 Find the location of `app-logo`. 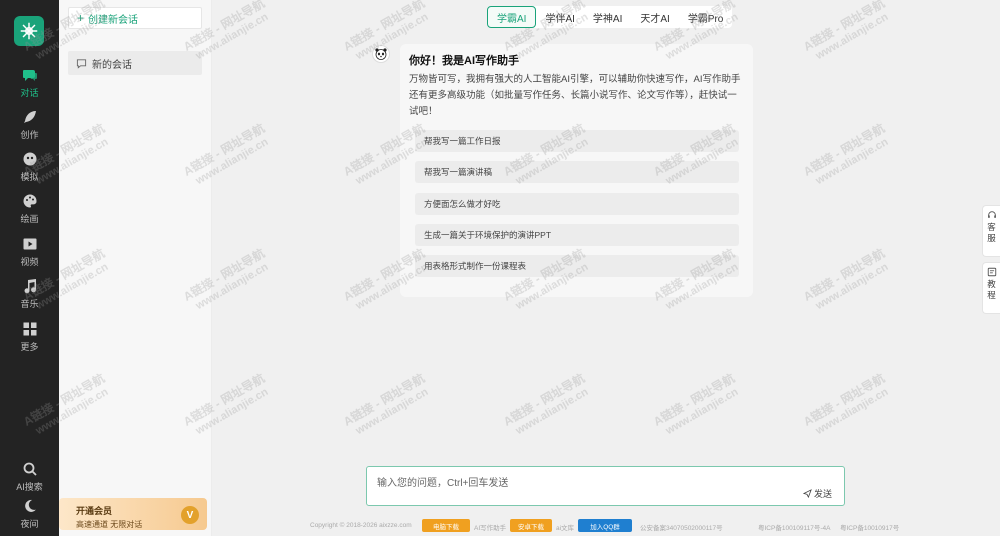

app-logo is located at coordinates (29, 31).